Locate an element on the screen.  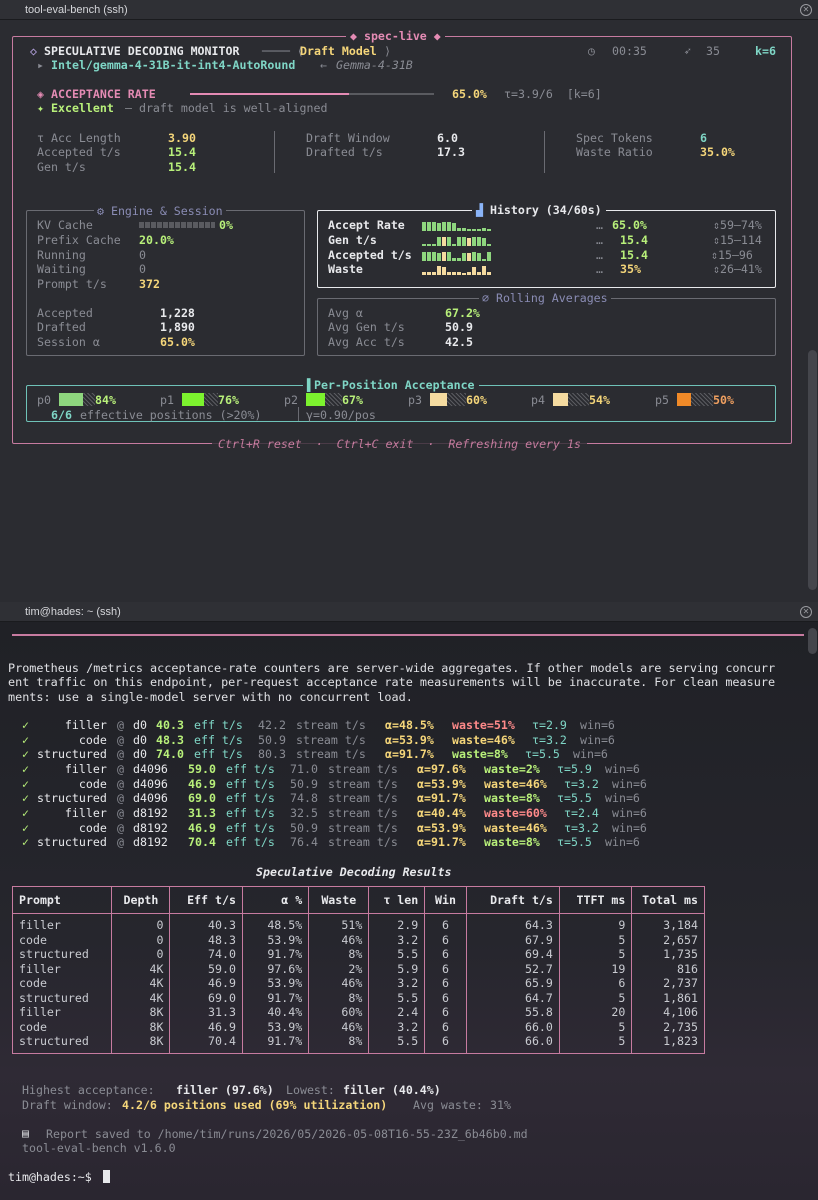
run-waste: waste=51% is located at coordinates (483, 725).